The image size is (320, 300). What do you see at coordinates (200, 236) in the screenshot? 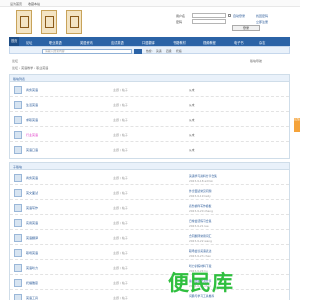
I see `last-post-title: 合同翻译常用词汇` at bounding box center [200, 236].